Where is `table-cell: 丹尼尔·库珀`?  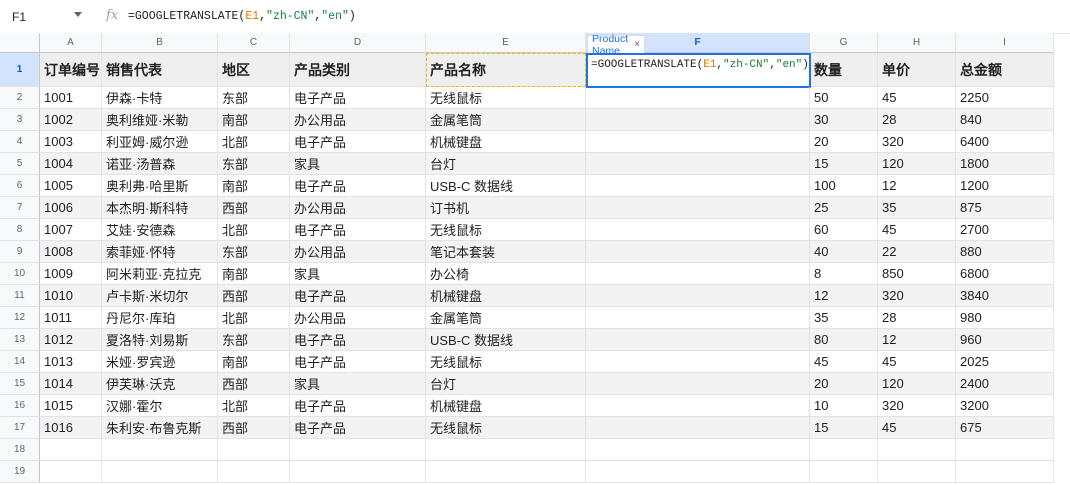 table-cell: 丹尼尔·库珀 is located at coordinates (160, 318).